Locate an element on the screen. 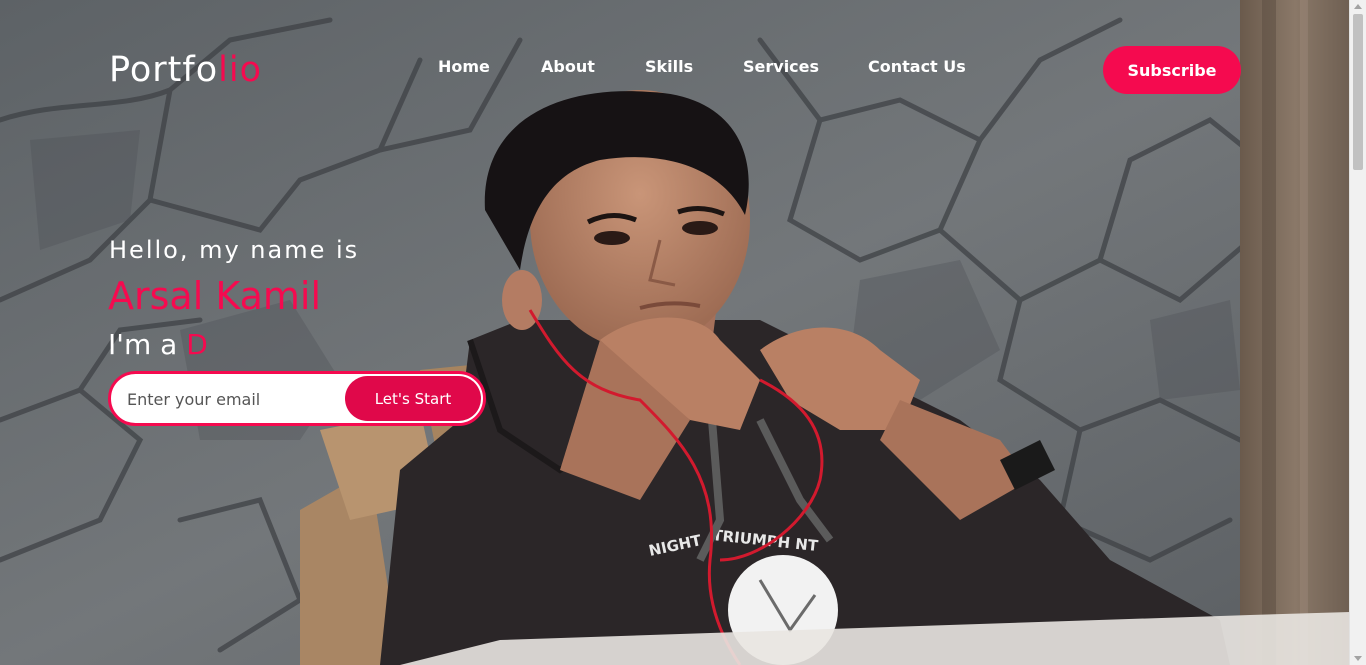 This screenshot has height=665, width=1366. hero-role-prefix: I'm a is located at coordinates (147, 344).